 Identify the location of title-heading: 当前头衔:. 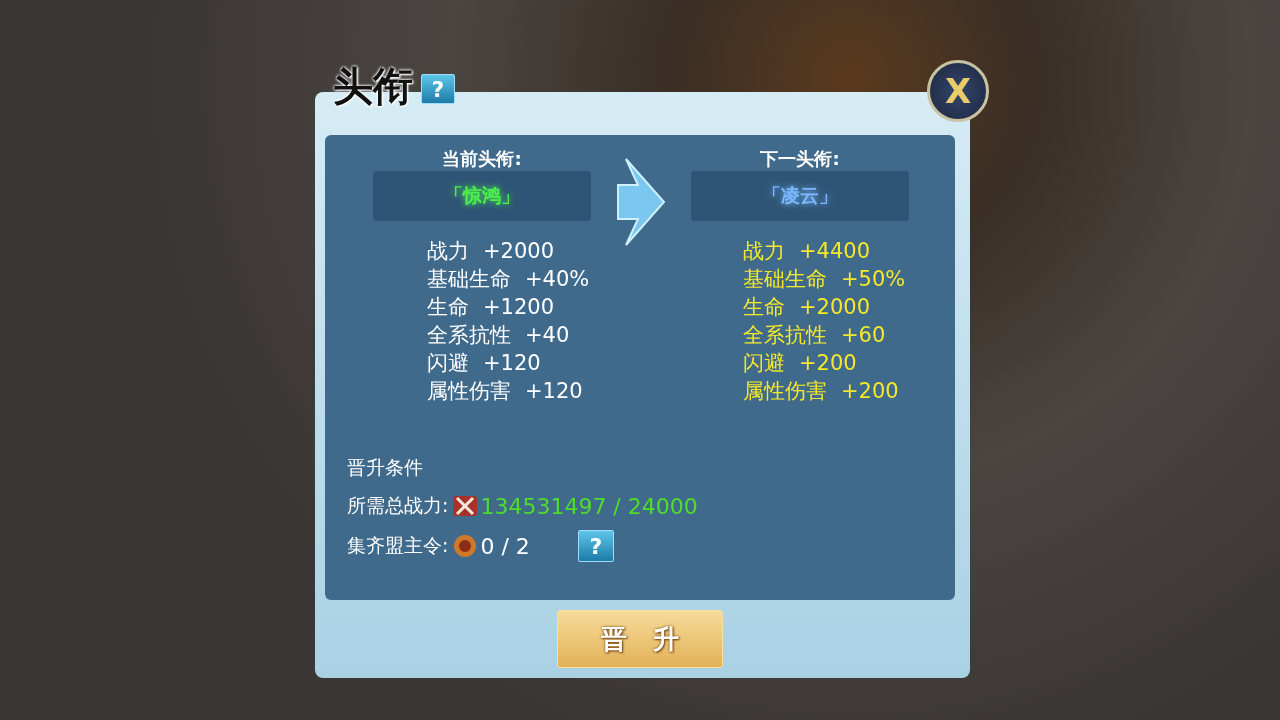
(482, 159).